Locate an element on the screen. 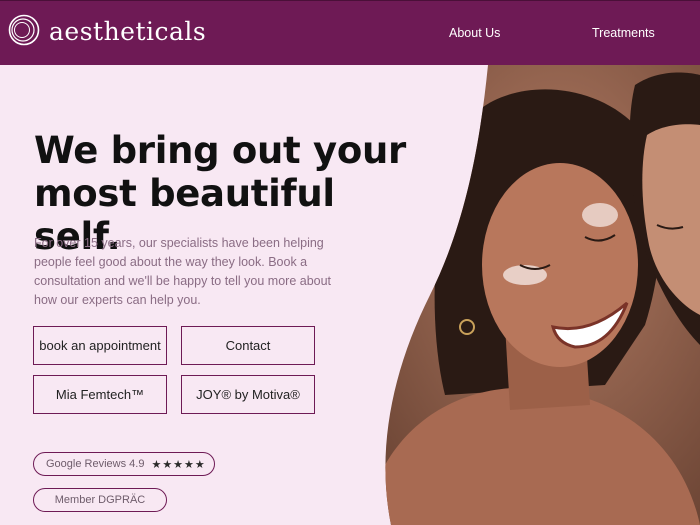 Image resolution: width=700 pixels, height=525 pixels. site-header: aestheticals About Us Treatments is located at coordinates (350, 32).